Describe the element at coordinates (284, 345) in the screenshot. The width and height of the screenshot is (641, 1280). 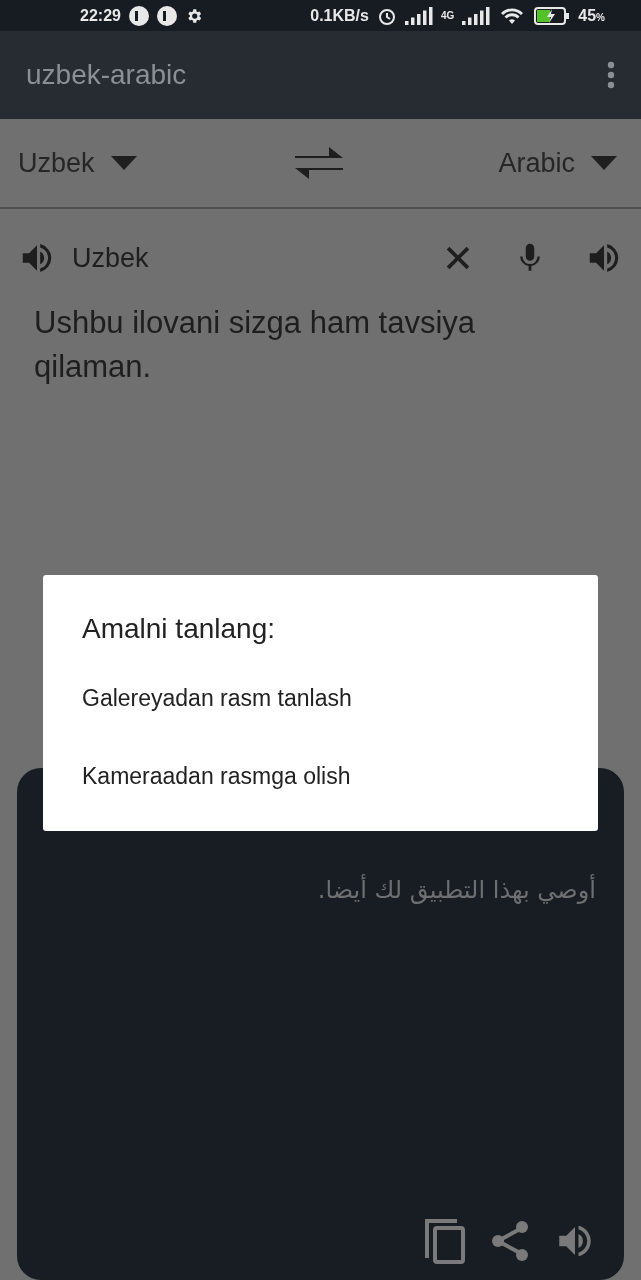
I see `input-text: Ushbu ilovani sizga ham tavsiya qilaman.` at that location.